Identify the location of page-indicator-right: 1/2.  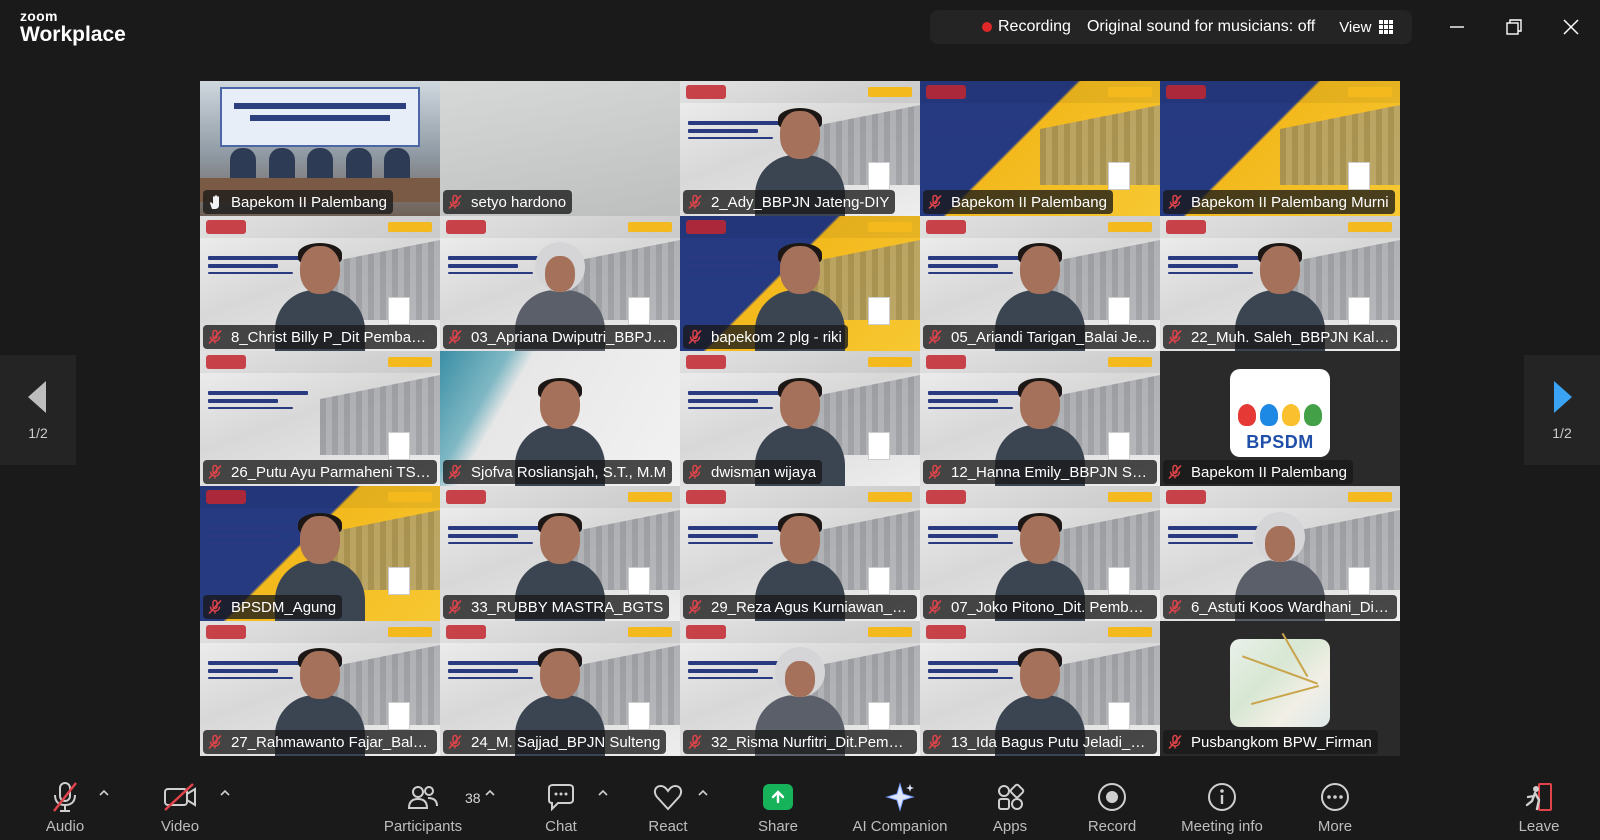
(1562, 433).